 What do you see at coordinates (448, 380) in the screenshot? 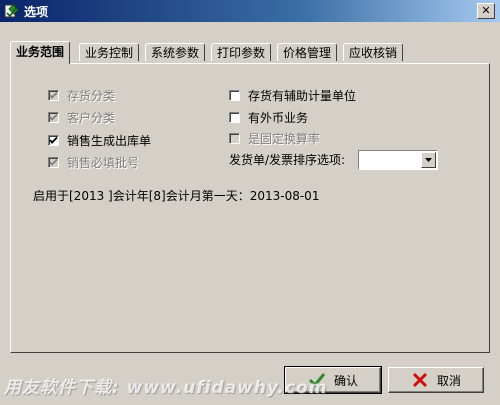
I see `cancel-label: 取消` at bounding box center [448, 380].